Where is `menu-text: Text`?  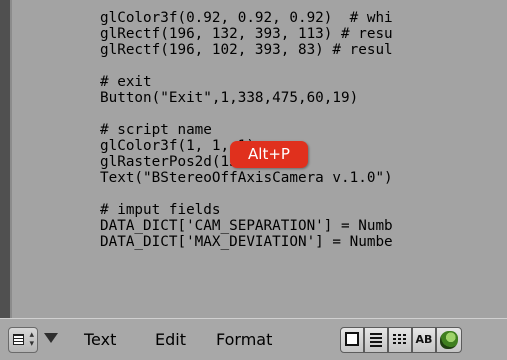
menu-text: Text is located at coordinates (100, 340).